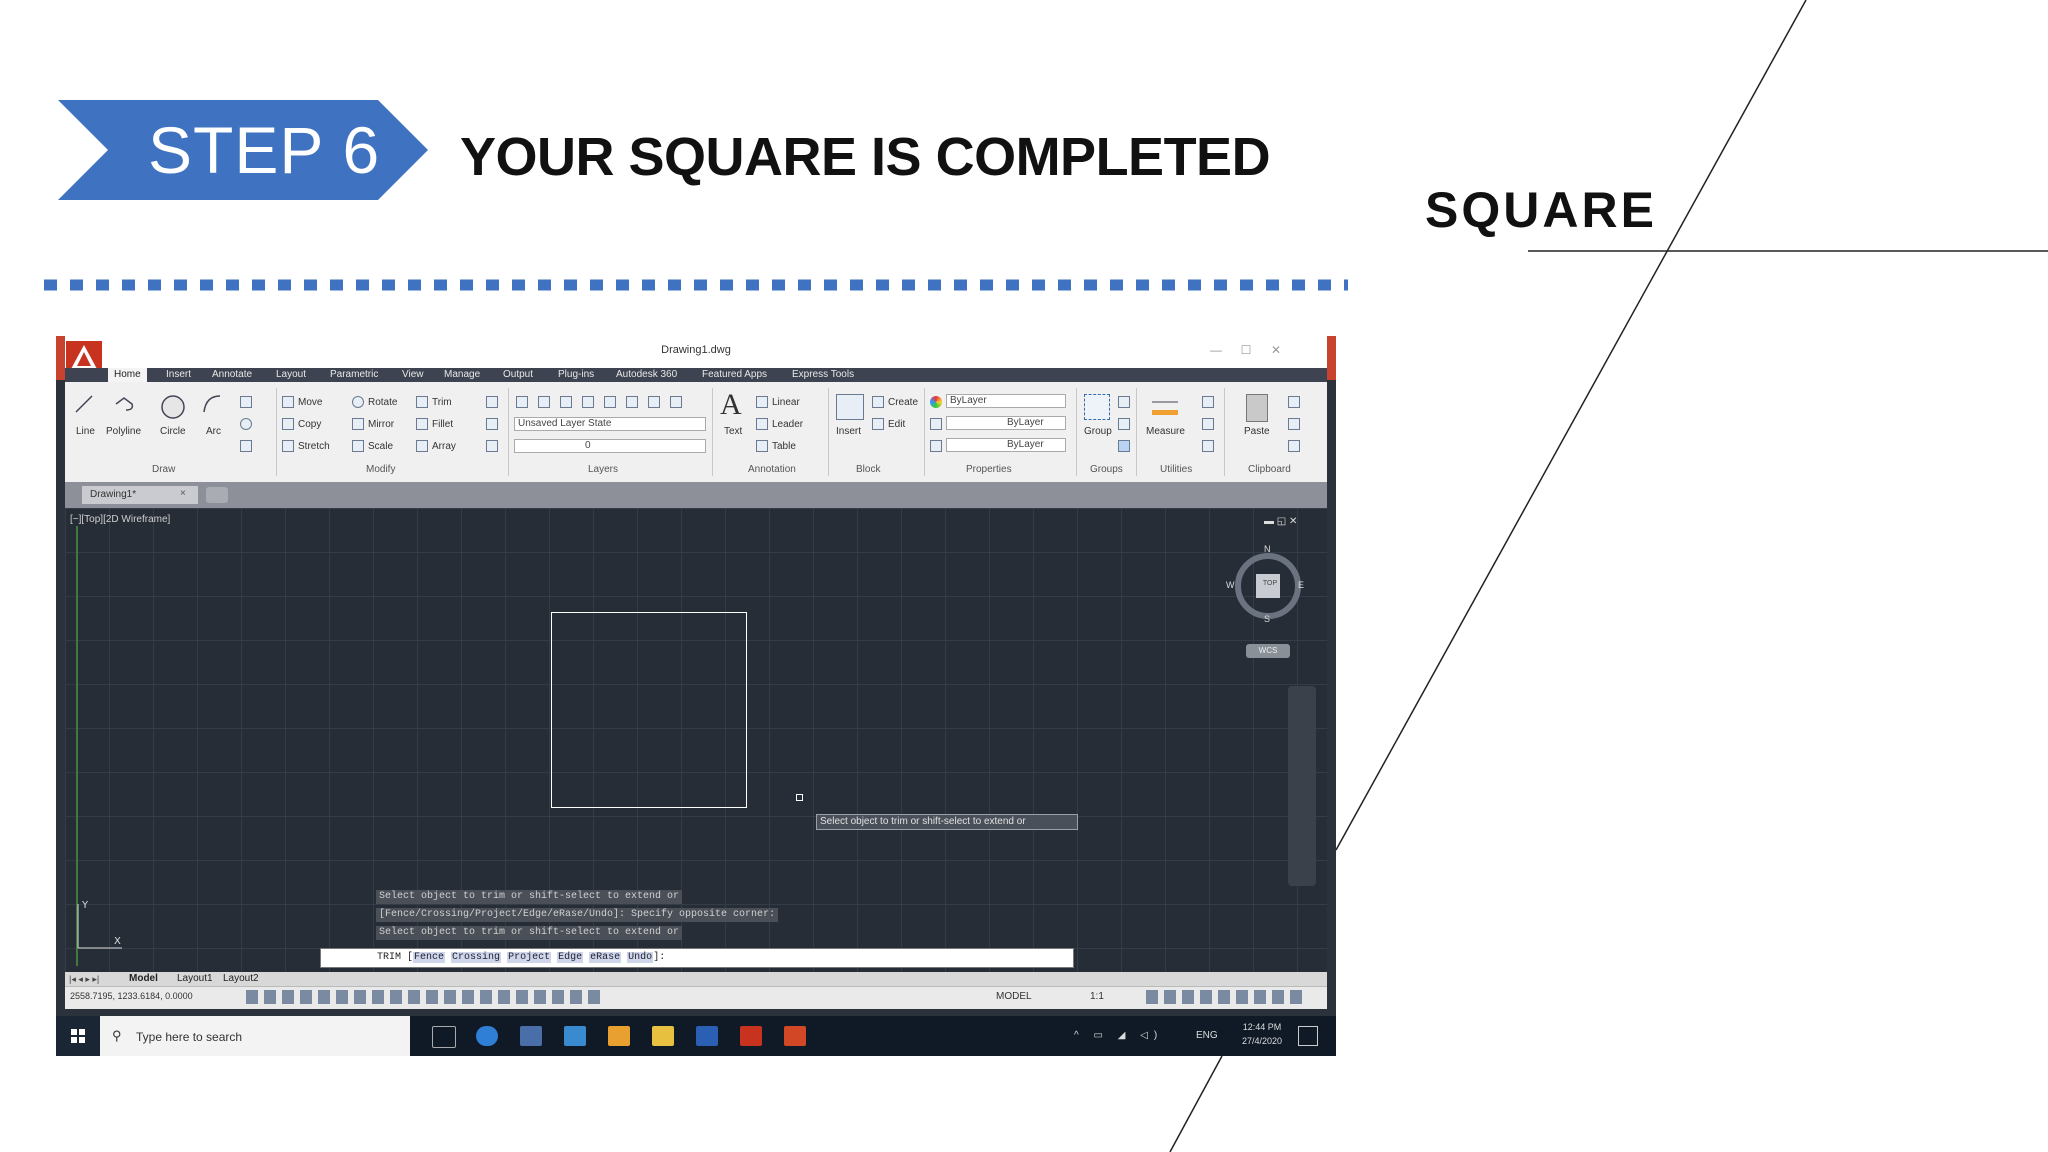 The image size is (2048, 1152). Describe the element at coordinates (784, 447) in the screenshot. I see `table-tool: Table` at that location.